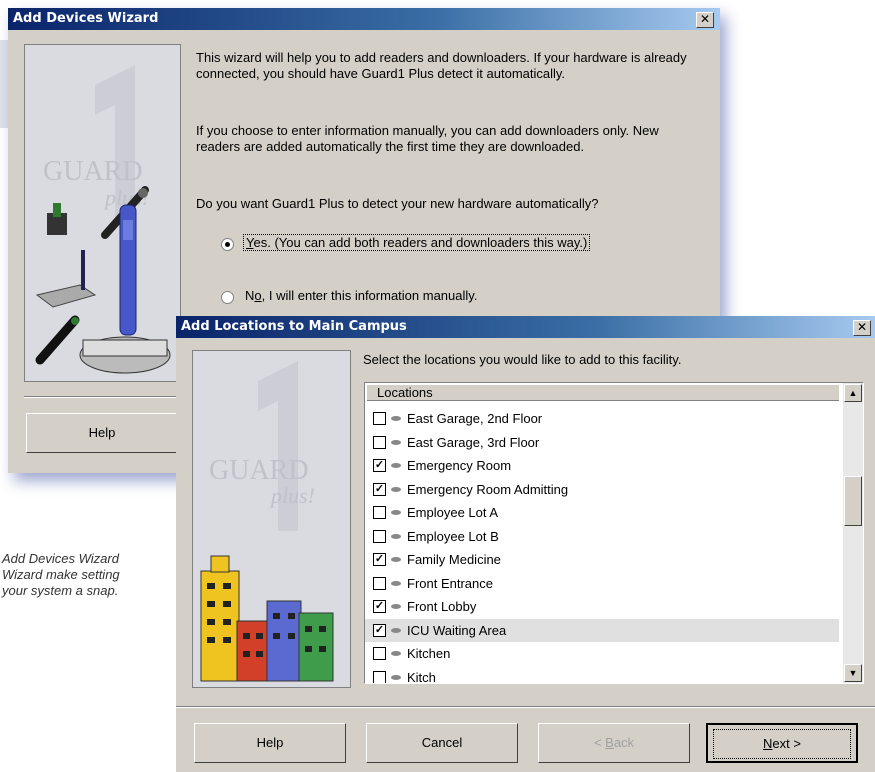 The image size is (875, 772). I want to click on location-row: East Garage, 3rd Floor, so click(602, 443).